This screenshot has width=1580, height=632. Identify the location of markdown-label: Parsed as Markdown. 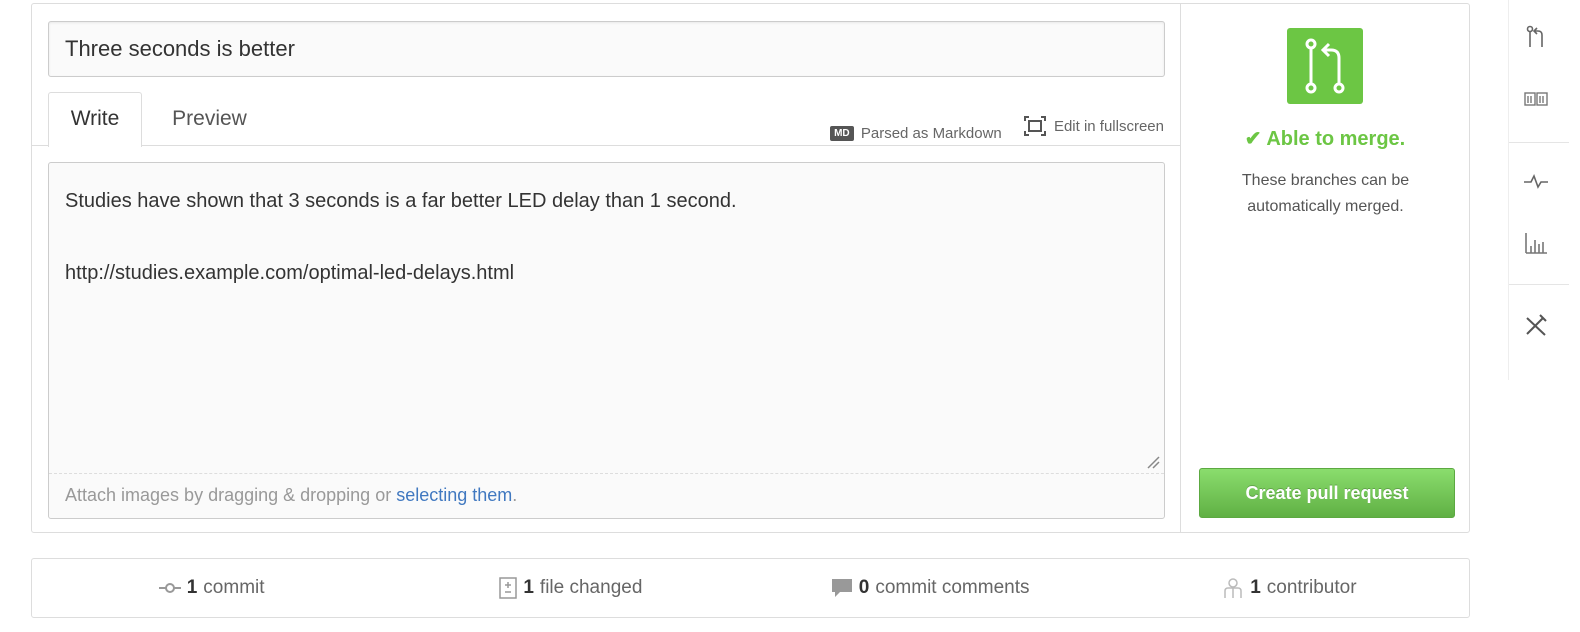
(931, 133).